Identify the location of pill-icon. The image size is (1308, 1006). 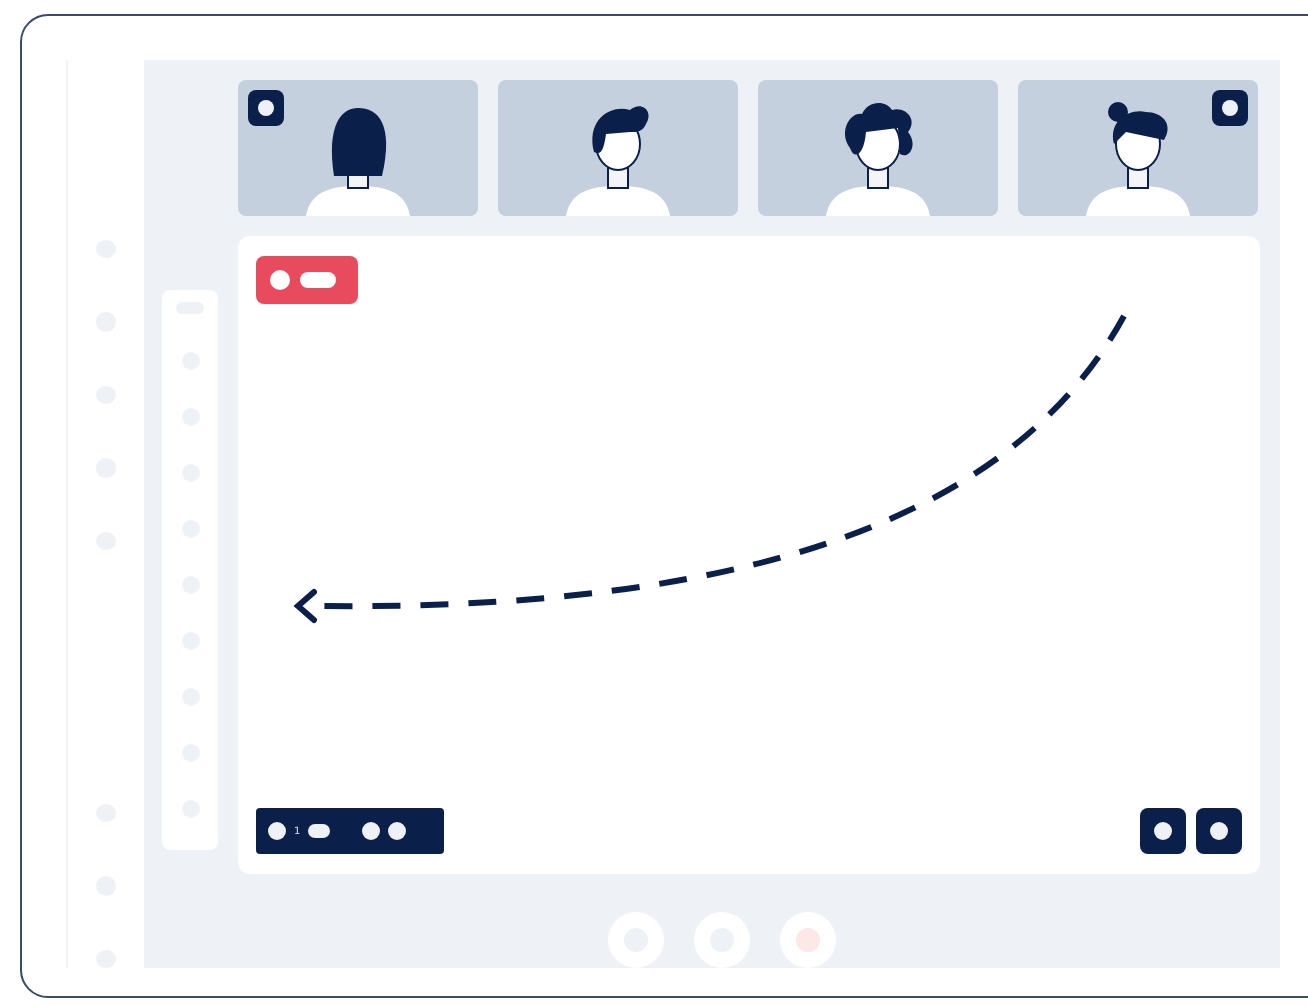
(319, 831).